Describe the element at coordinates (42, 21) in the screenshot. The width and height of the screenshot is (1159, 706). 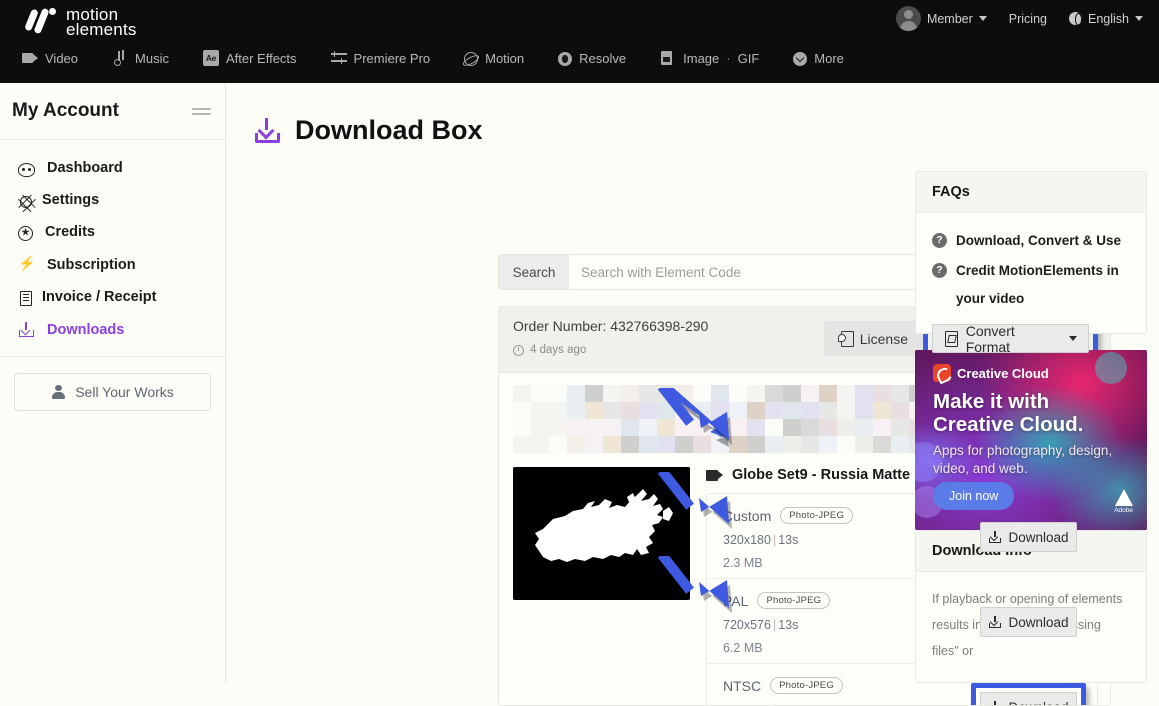
I see `logo-mark-icon` at that location.